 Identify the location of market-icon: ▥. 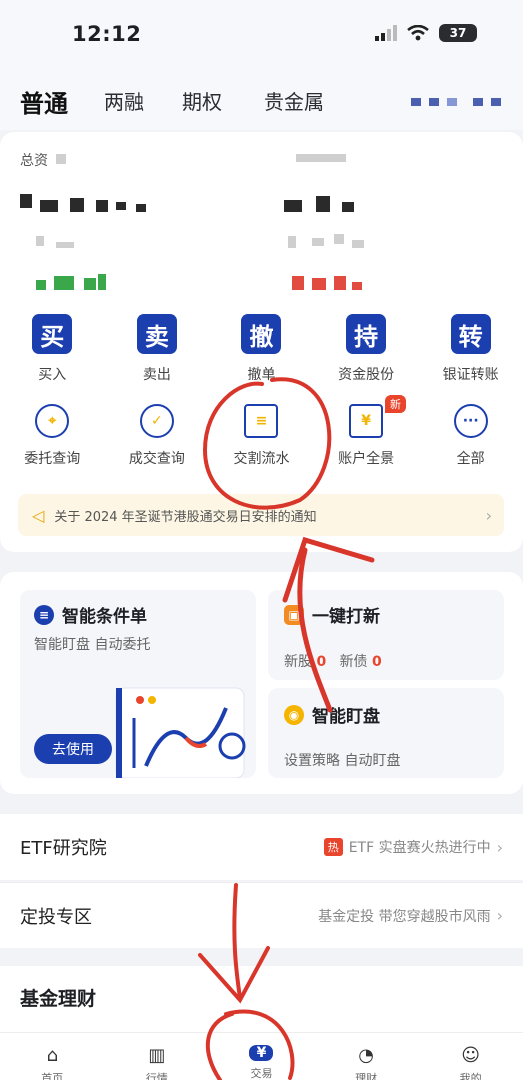
(157, 1055).